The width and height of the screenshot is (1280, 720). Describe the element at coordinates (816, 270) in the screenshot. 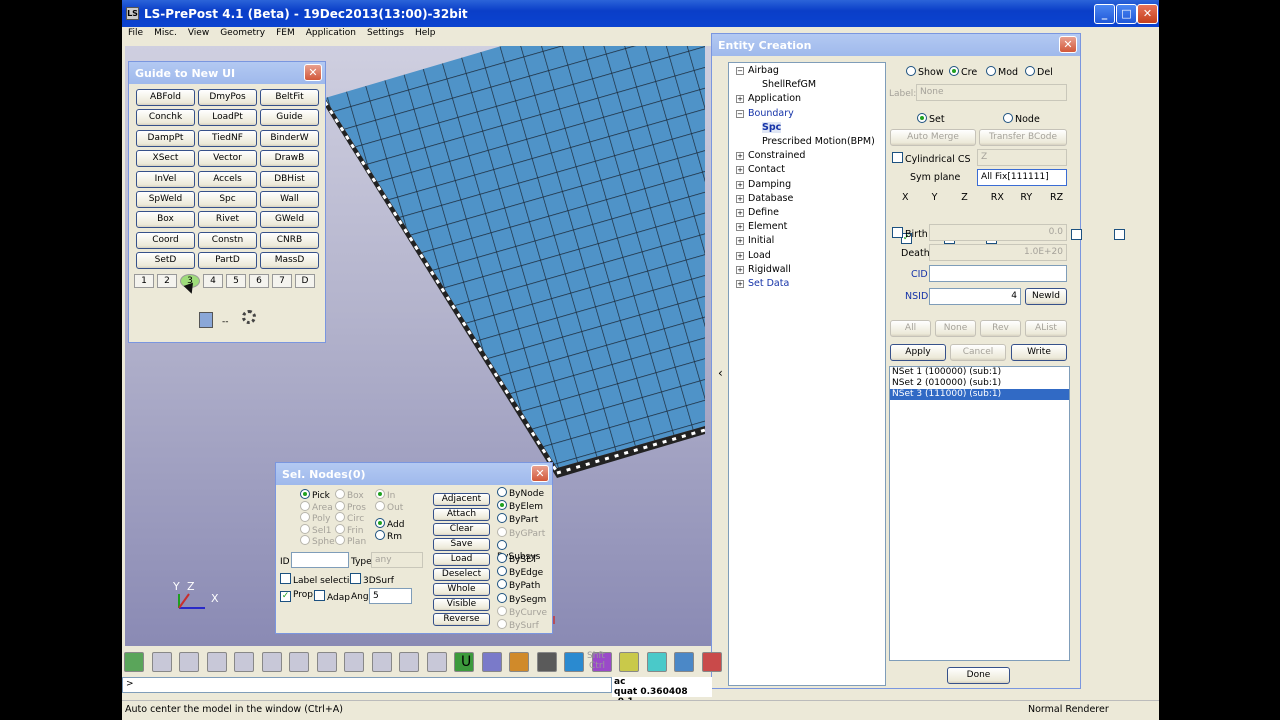

I see `tree-item-rigidwall: + Rigidwall` at that location.